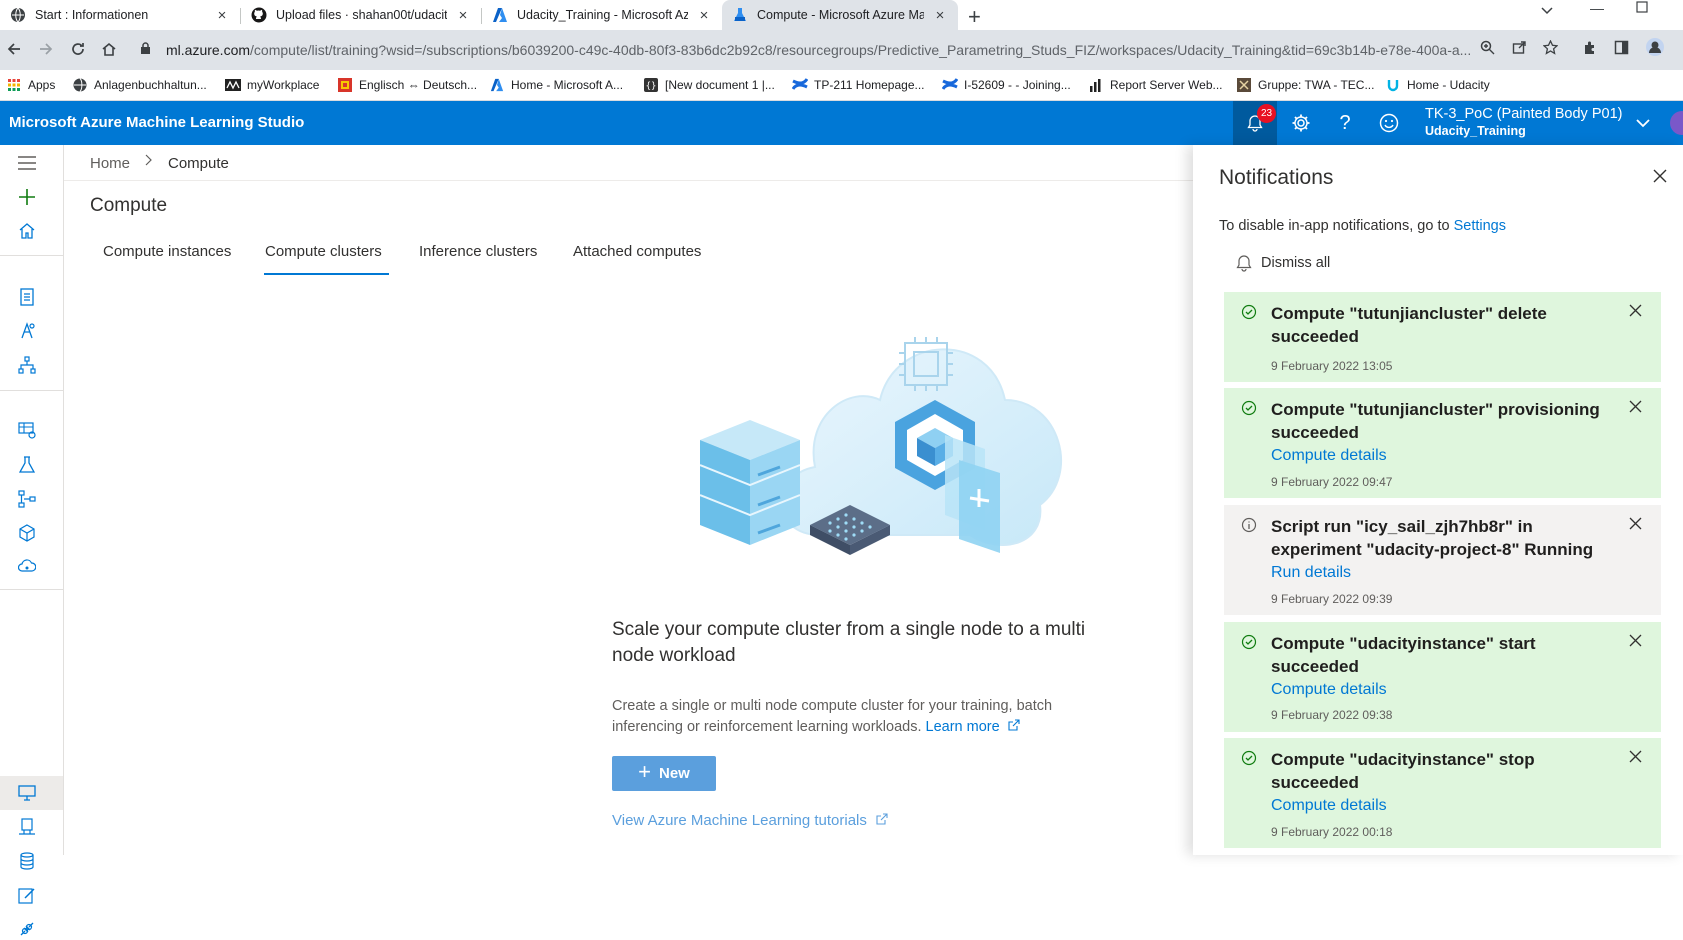  Describe the element at coordinates (602, 15) in the screenshot. I see `browser-tab-3: Udacity_Training - Microsoft Azur ×` at that location.